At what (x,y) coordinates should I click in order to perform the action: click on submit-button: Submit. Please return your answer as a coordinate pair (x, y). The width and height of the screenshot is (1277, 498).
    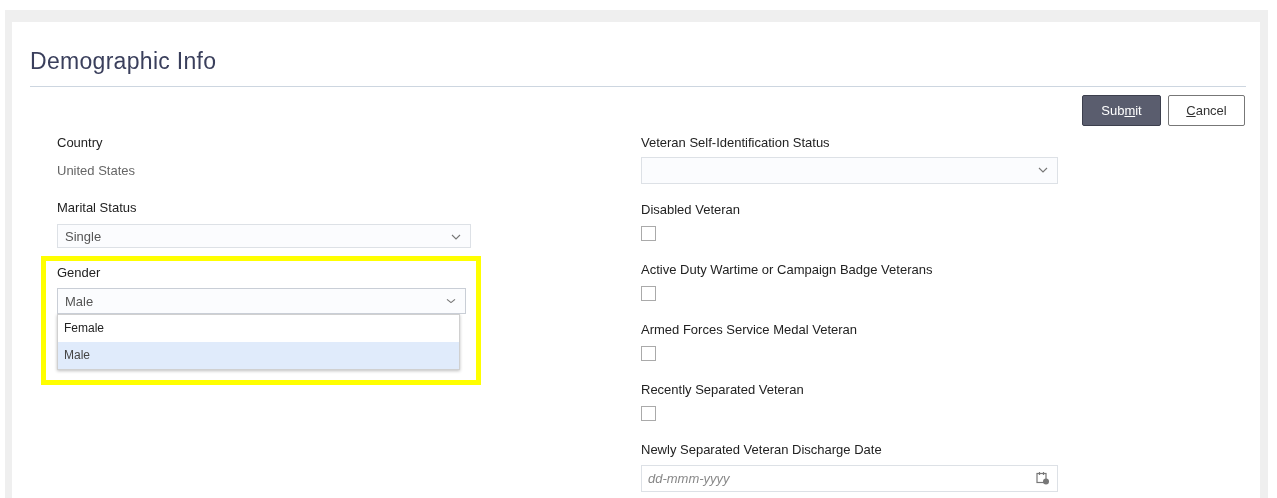
    Looking at the image, I should click on (1121, 110).